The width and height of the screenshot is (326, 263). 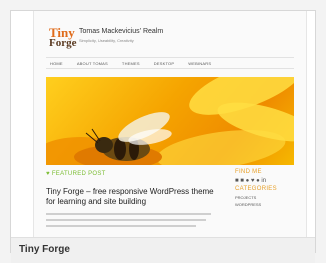 I want to click on nav-item-home: HOME, so click(x=56, y=63).